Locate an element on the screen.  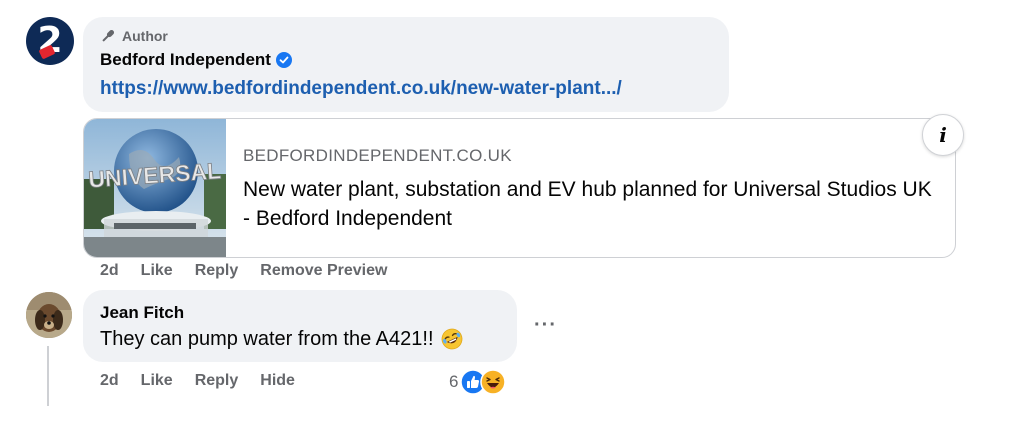
commenter-name: Bedford Independent is located at coordinates (196, 60).